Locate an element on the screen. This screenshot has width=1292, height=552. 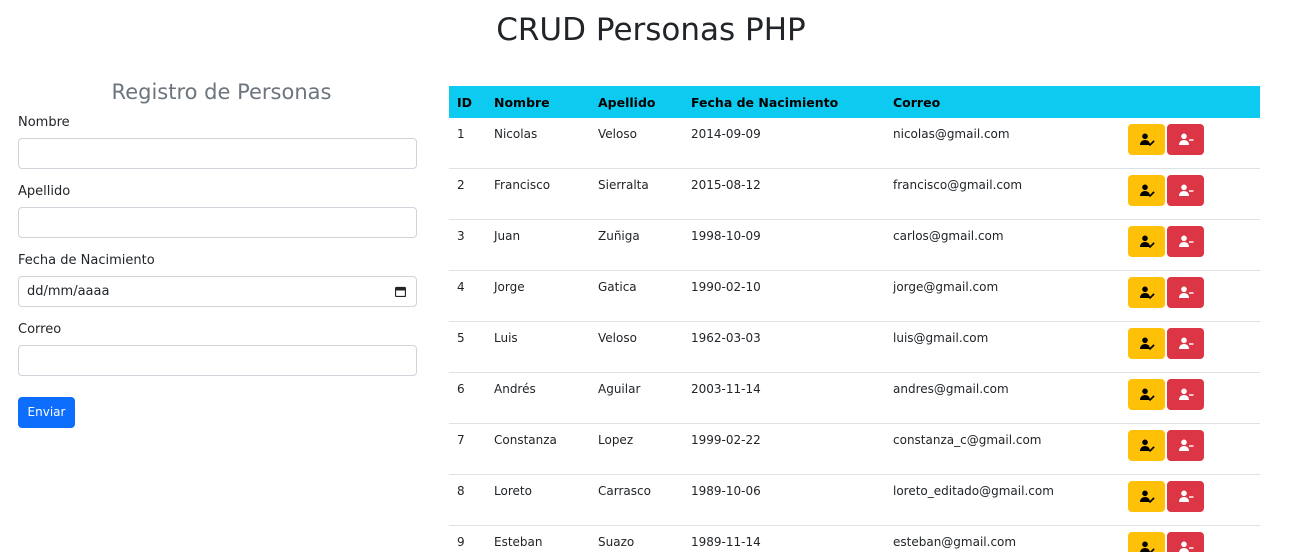
cell-correo: nicolas@gmail.com is located at coordinates (1006, 143).